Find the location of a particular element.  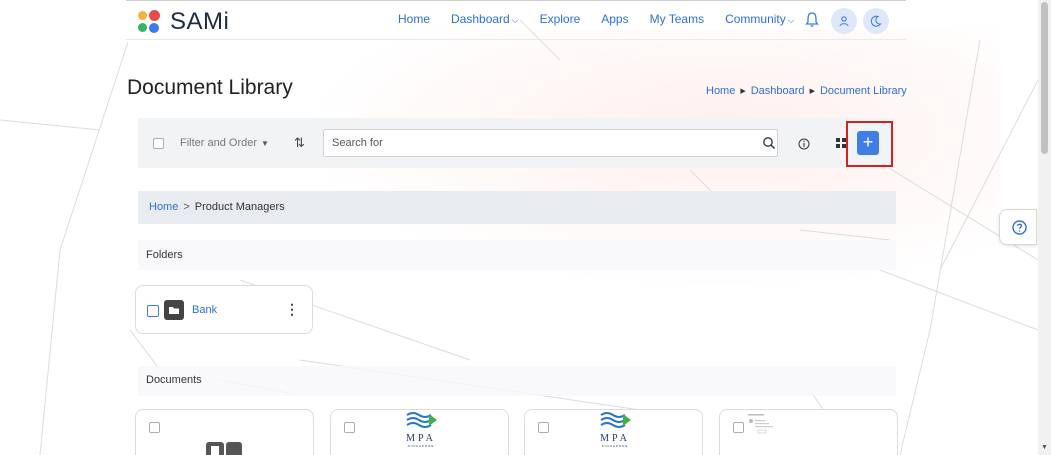

search-input is located at coordinates (534, 143).